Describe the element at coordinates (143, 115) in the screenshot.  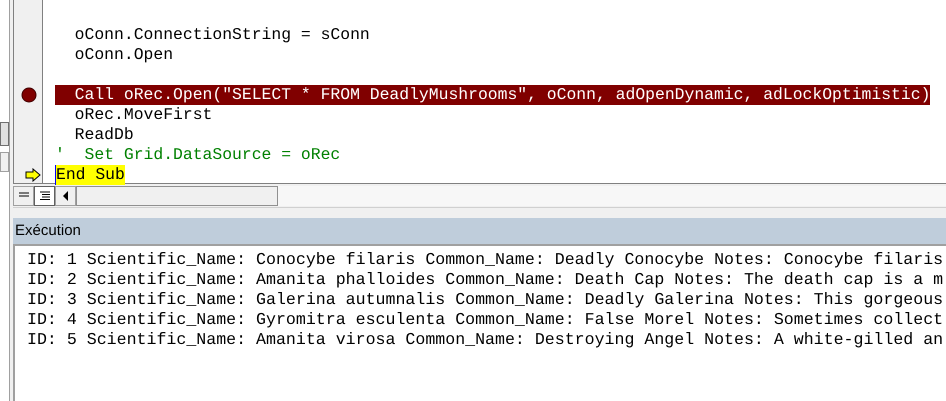
I see `code-line: oRec.MoveFirst` at that location.